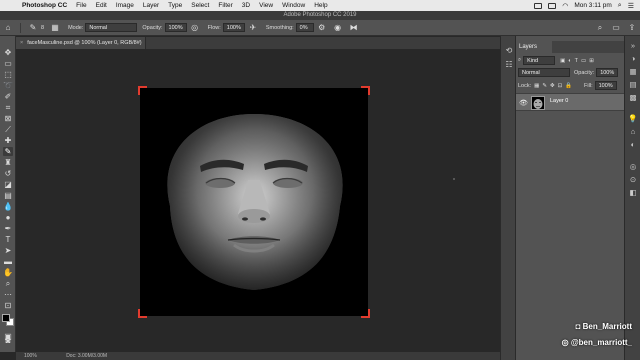  Describe the element at coordinates (8, 283) in the screenshot. I see `zoom-icon: ⌕` at that location.